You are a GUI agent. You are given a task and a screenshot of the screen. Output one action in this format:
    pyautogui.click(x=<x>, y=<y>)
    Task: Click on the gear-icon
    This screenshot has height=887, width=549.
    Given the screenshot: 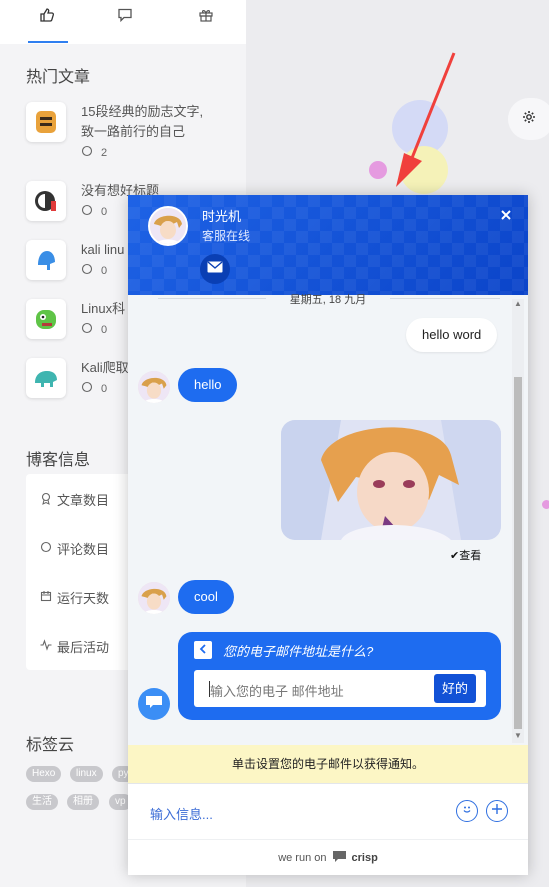 What is the action you would take?
    pyautogui.click(x=529, y=119)
    